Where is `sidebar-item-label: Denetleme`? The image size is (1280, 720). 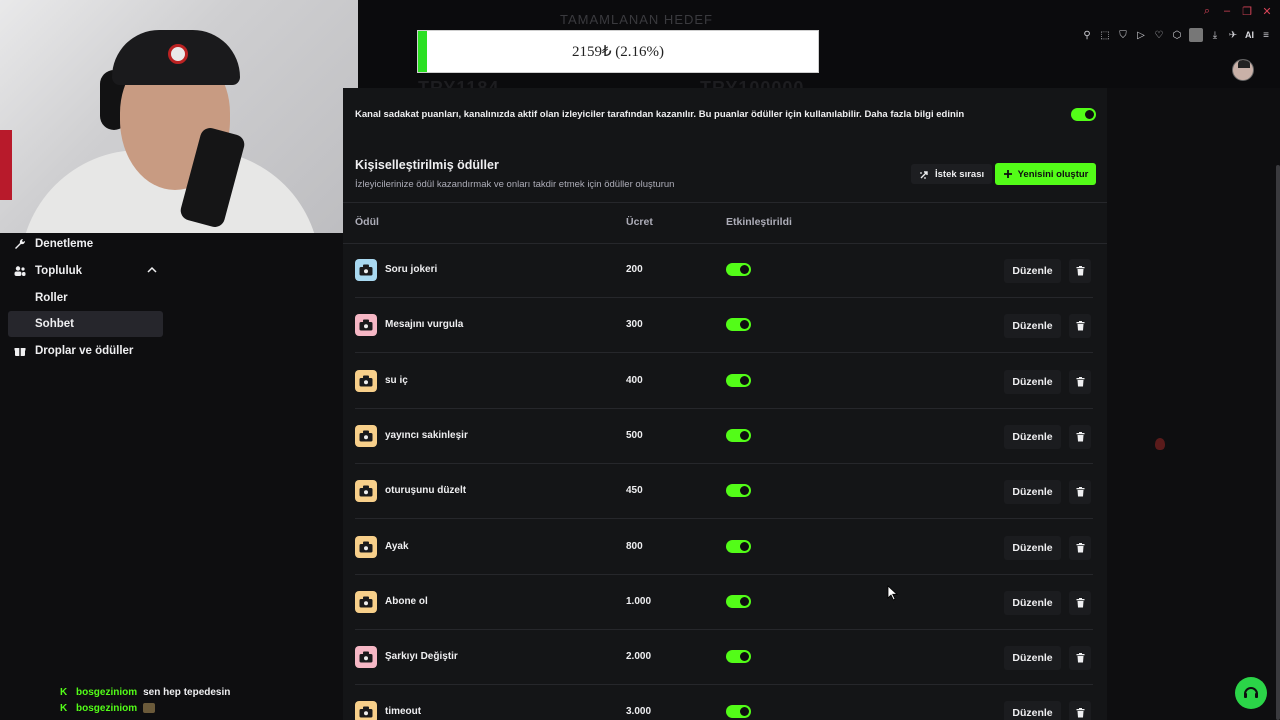
sidebar-item-label: Denetleme is located at coordinates (64, 244).